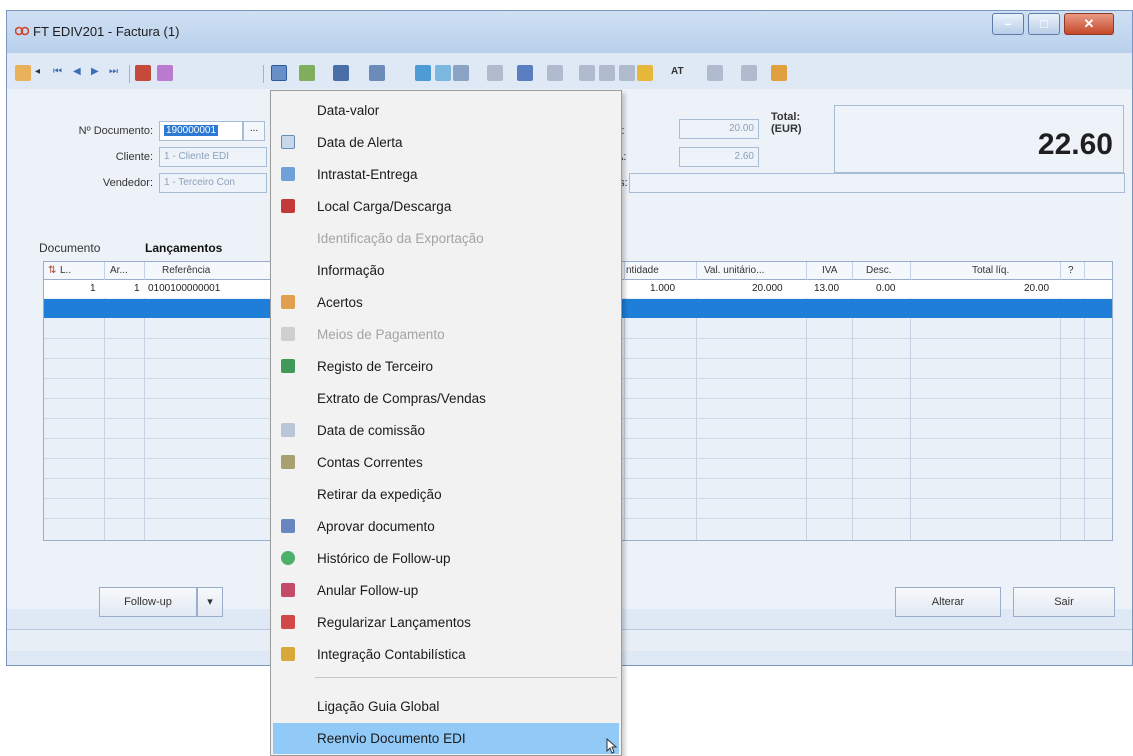 The width and height of the screenshot is (1133, 756). What do you see at coordinates (587, 73) in the screenshot?
I see `grid-icon` at bounding box center [587, 73].